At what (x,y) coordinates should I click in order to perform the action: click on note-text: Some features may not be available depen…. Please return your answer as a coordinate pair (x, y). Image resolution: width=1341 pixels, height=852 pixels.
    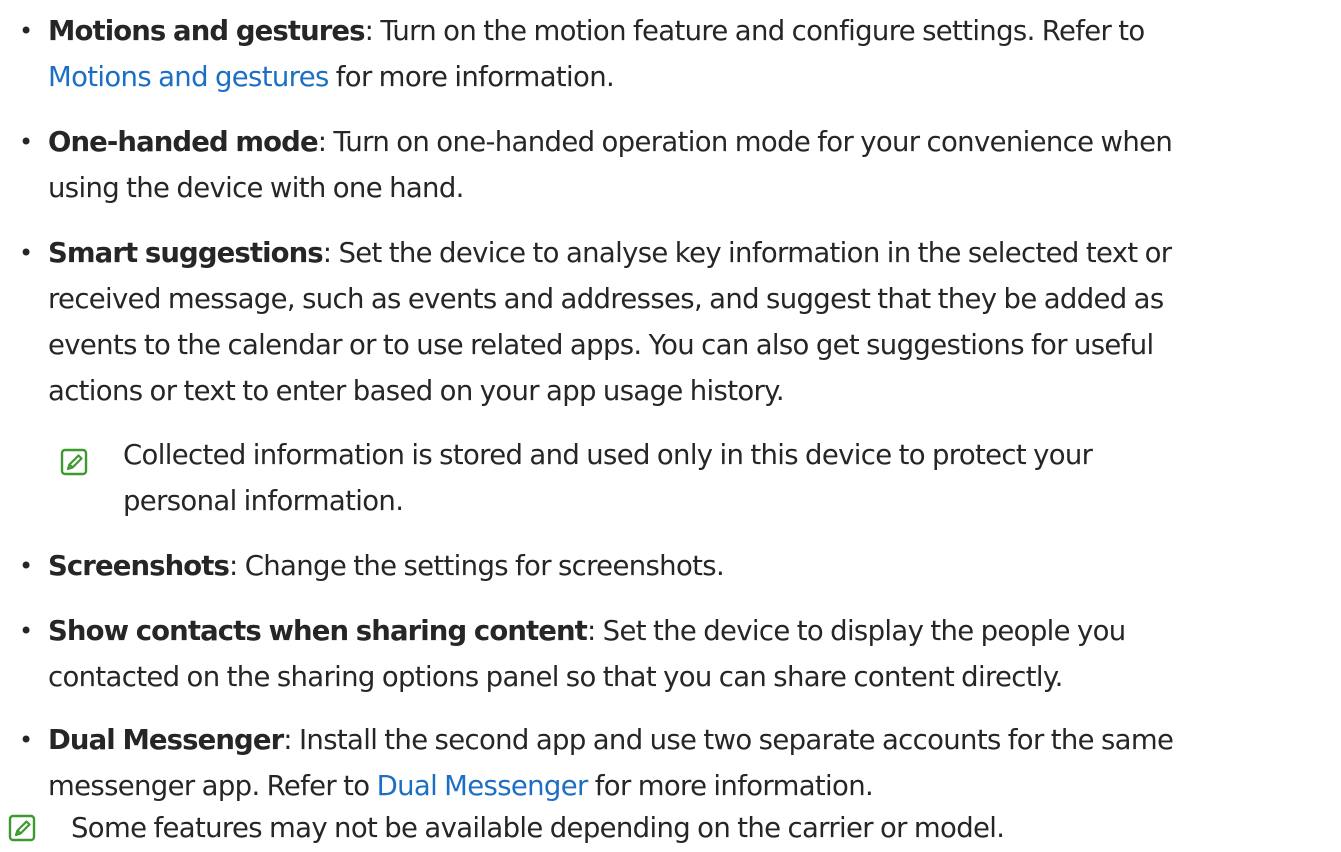
    Looking at the image, I should click on (538, 828).